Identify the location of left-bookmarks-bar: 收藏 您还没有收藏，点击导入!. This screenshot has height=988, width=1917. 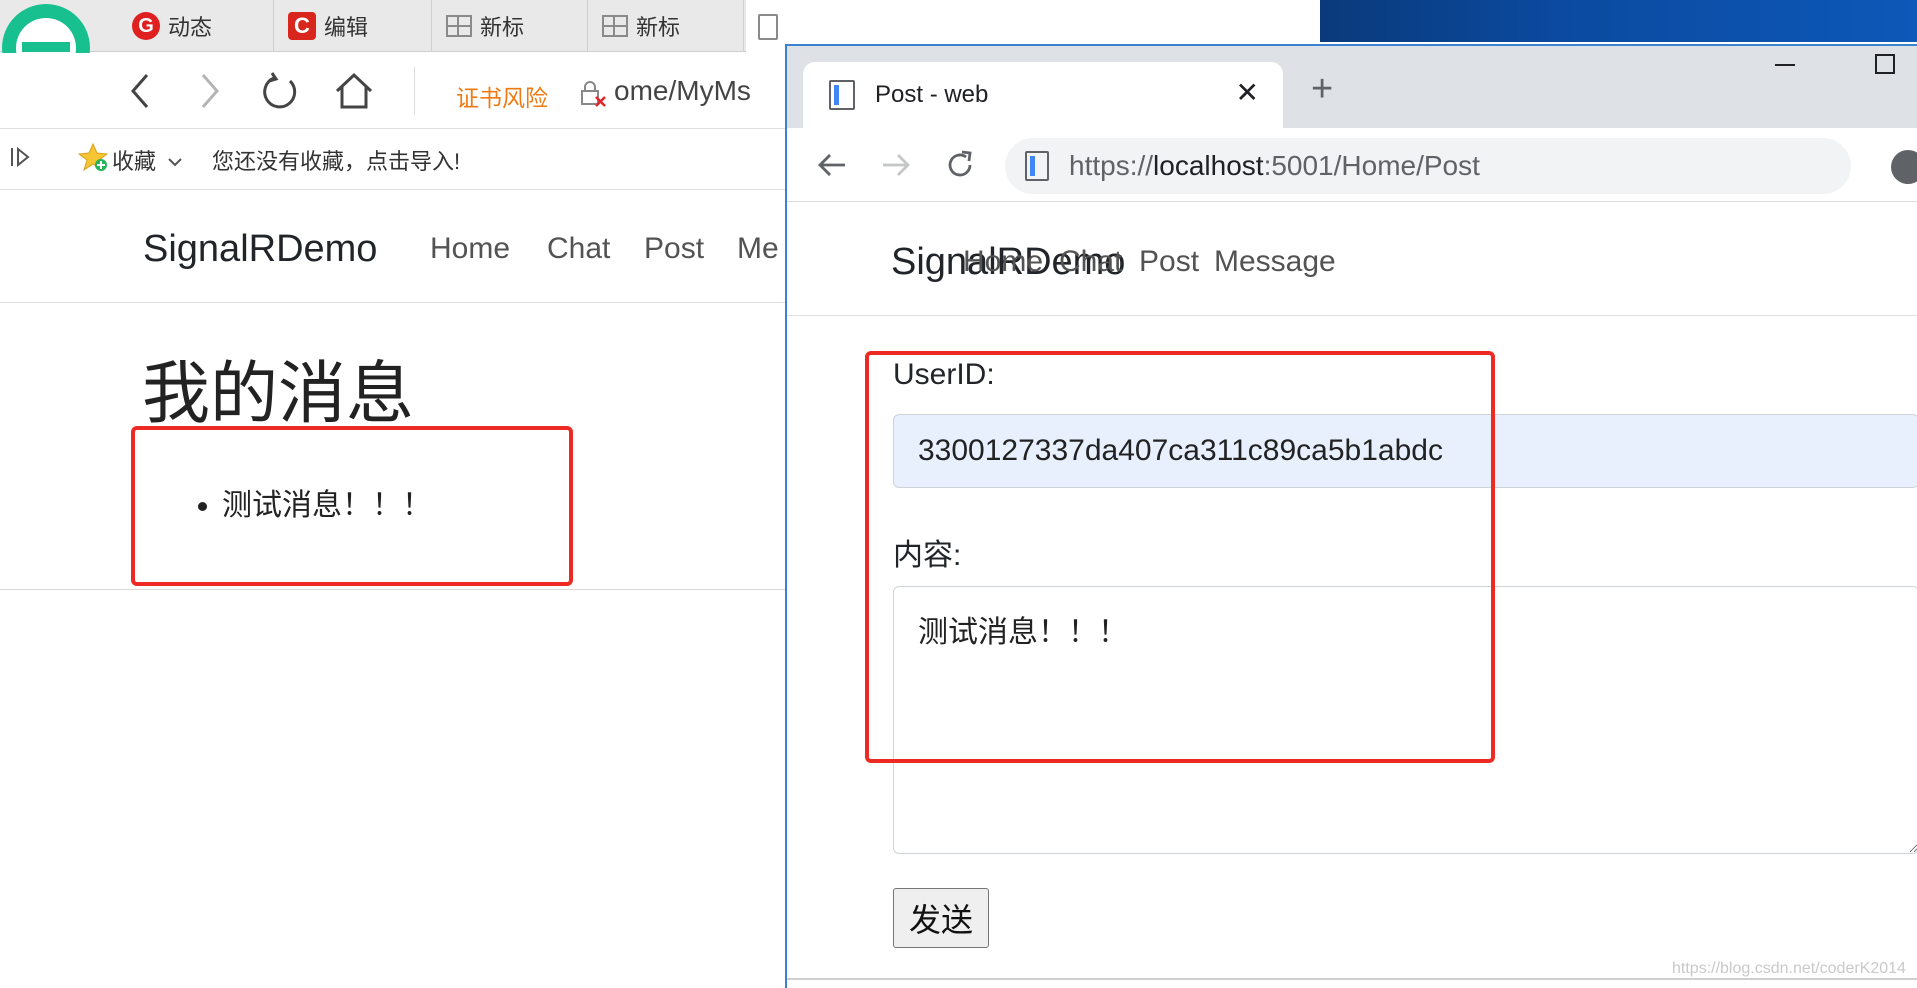
(392, 160).